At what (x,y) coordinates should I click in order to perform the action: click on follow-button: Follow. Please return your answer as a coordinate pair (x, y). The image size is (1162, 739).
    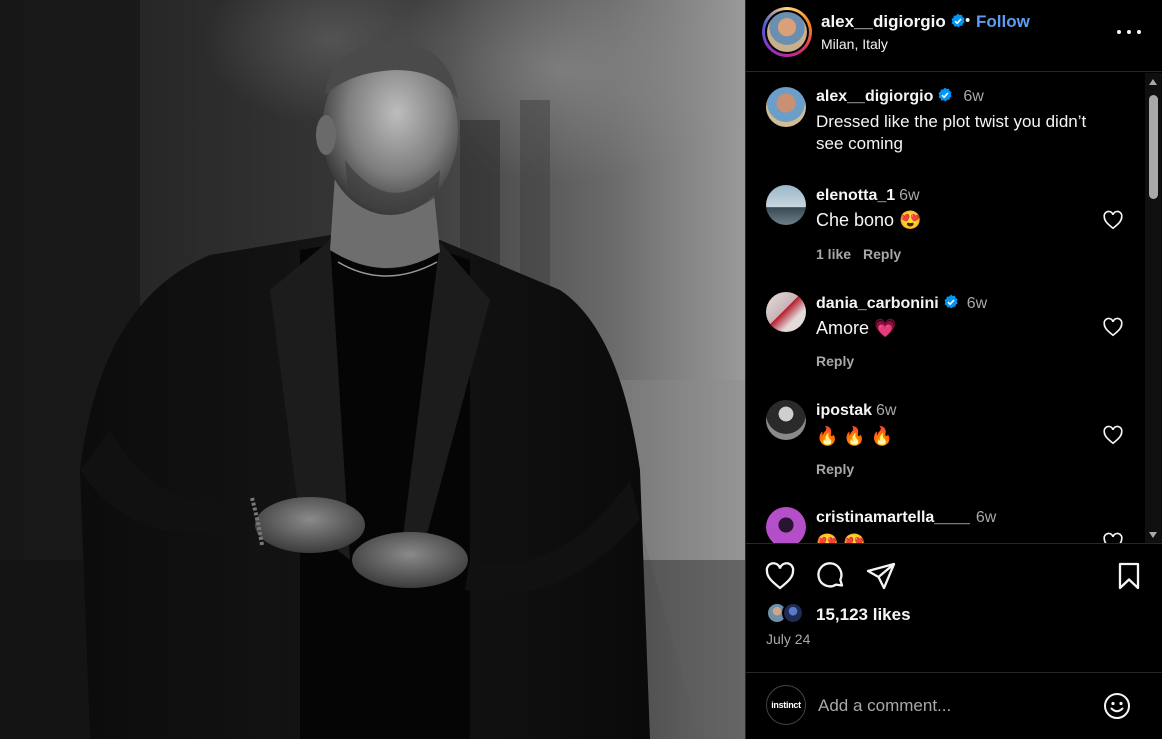
    Looking at the image, I should click on (1003, 22).